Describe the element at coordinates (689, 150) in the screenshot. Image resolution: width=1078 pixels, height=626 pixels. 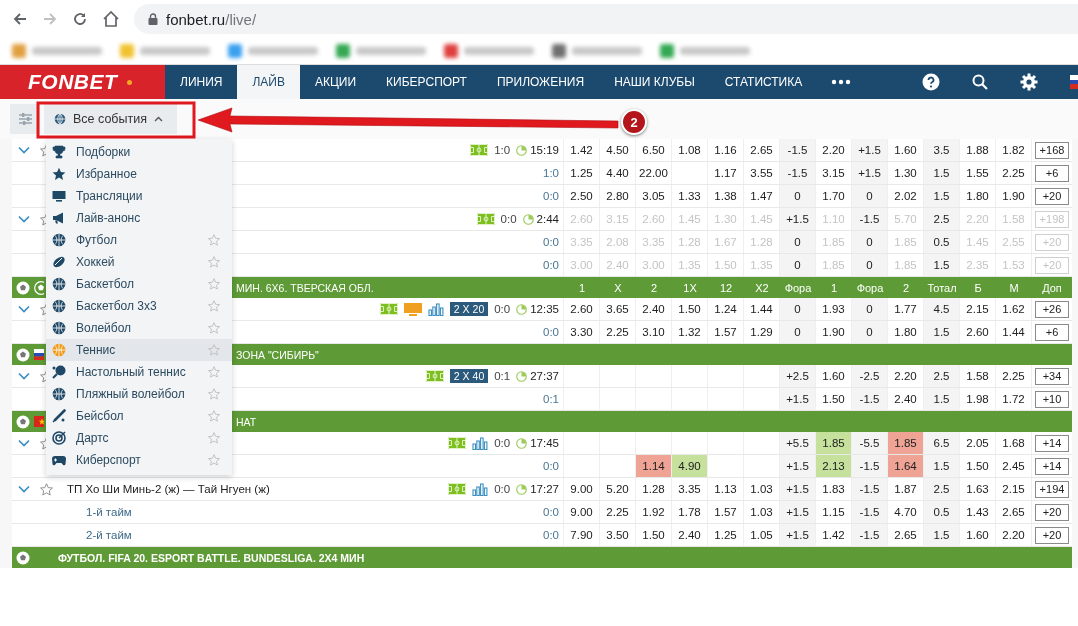
I see `odds-cell: 1.08` at that location.